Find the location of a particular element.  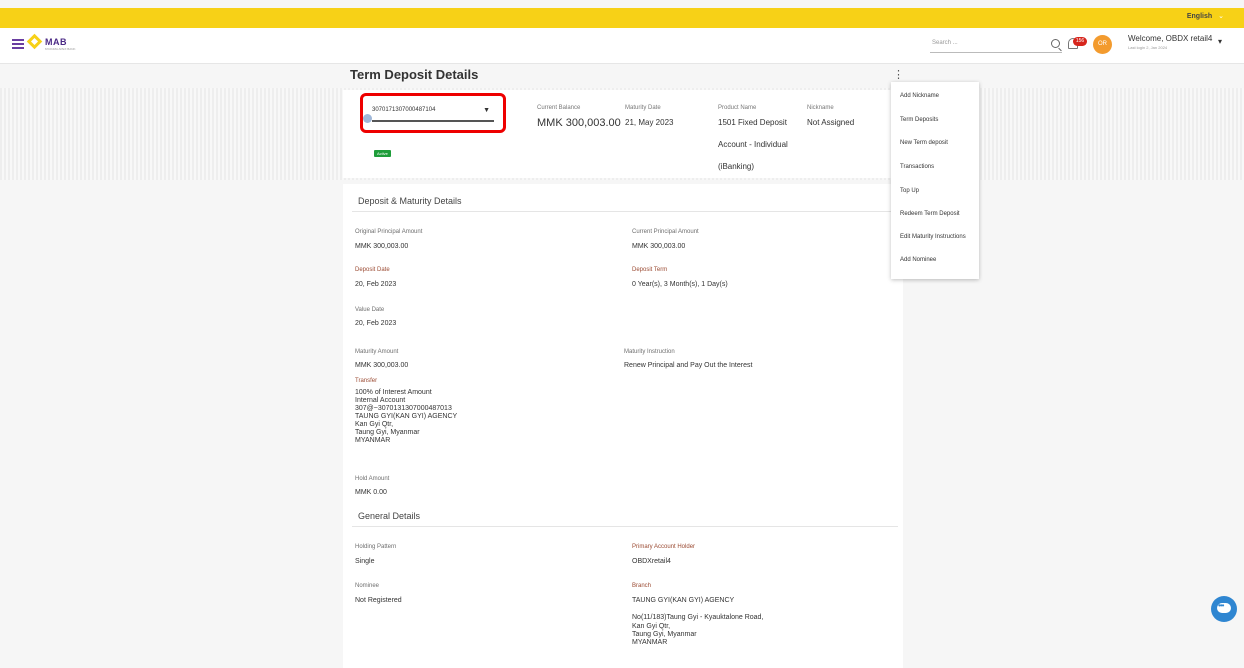

transfer-label: Transfer is located at coordinates (366, 381).